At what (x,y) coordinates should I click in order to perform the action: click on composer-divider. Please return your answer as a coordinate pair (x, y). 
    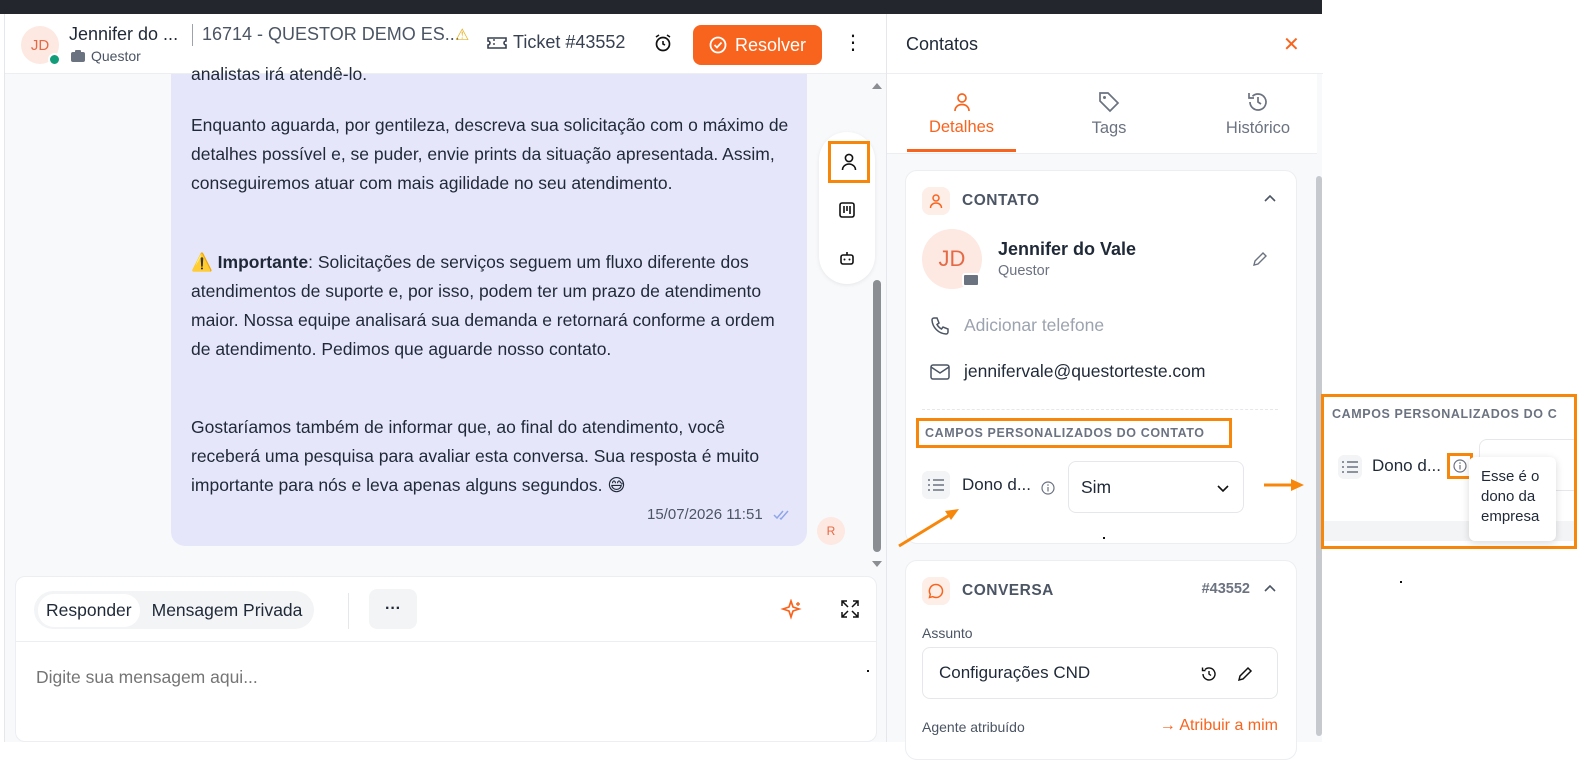
    Looking at the image, I should click on (348, 611).